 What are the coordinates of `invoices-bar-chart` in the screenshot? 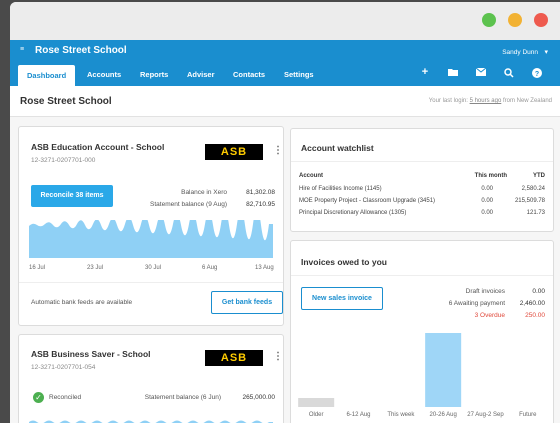 It's located at (380, 370).